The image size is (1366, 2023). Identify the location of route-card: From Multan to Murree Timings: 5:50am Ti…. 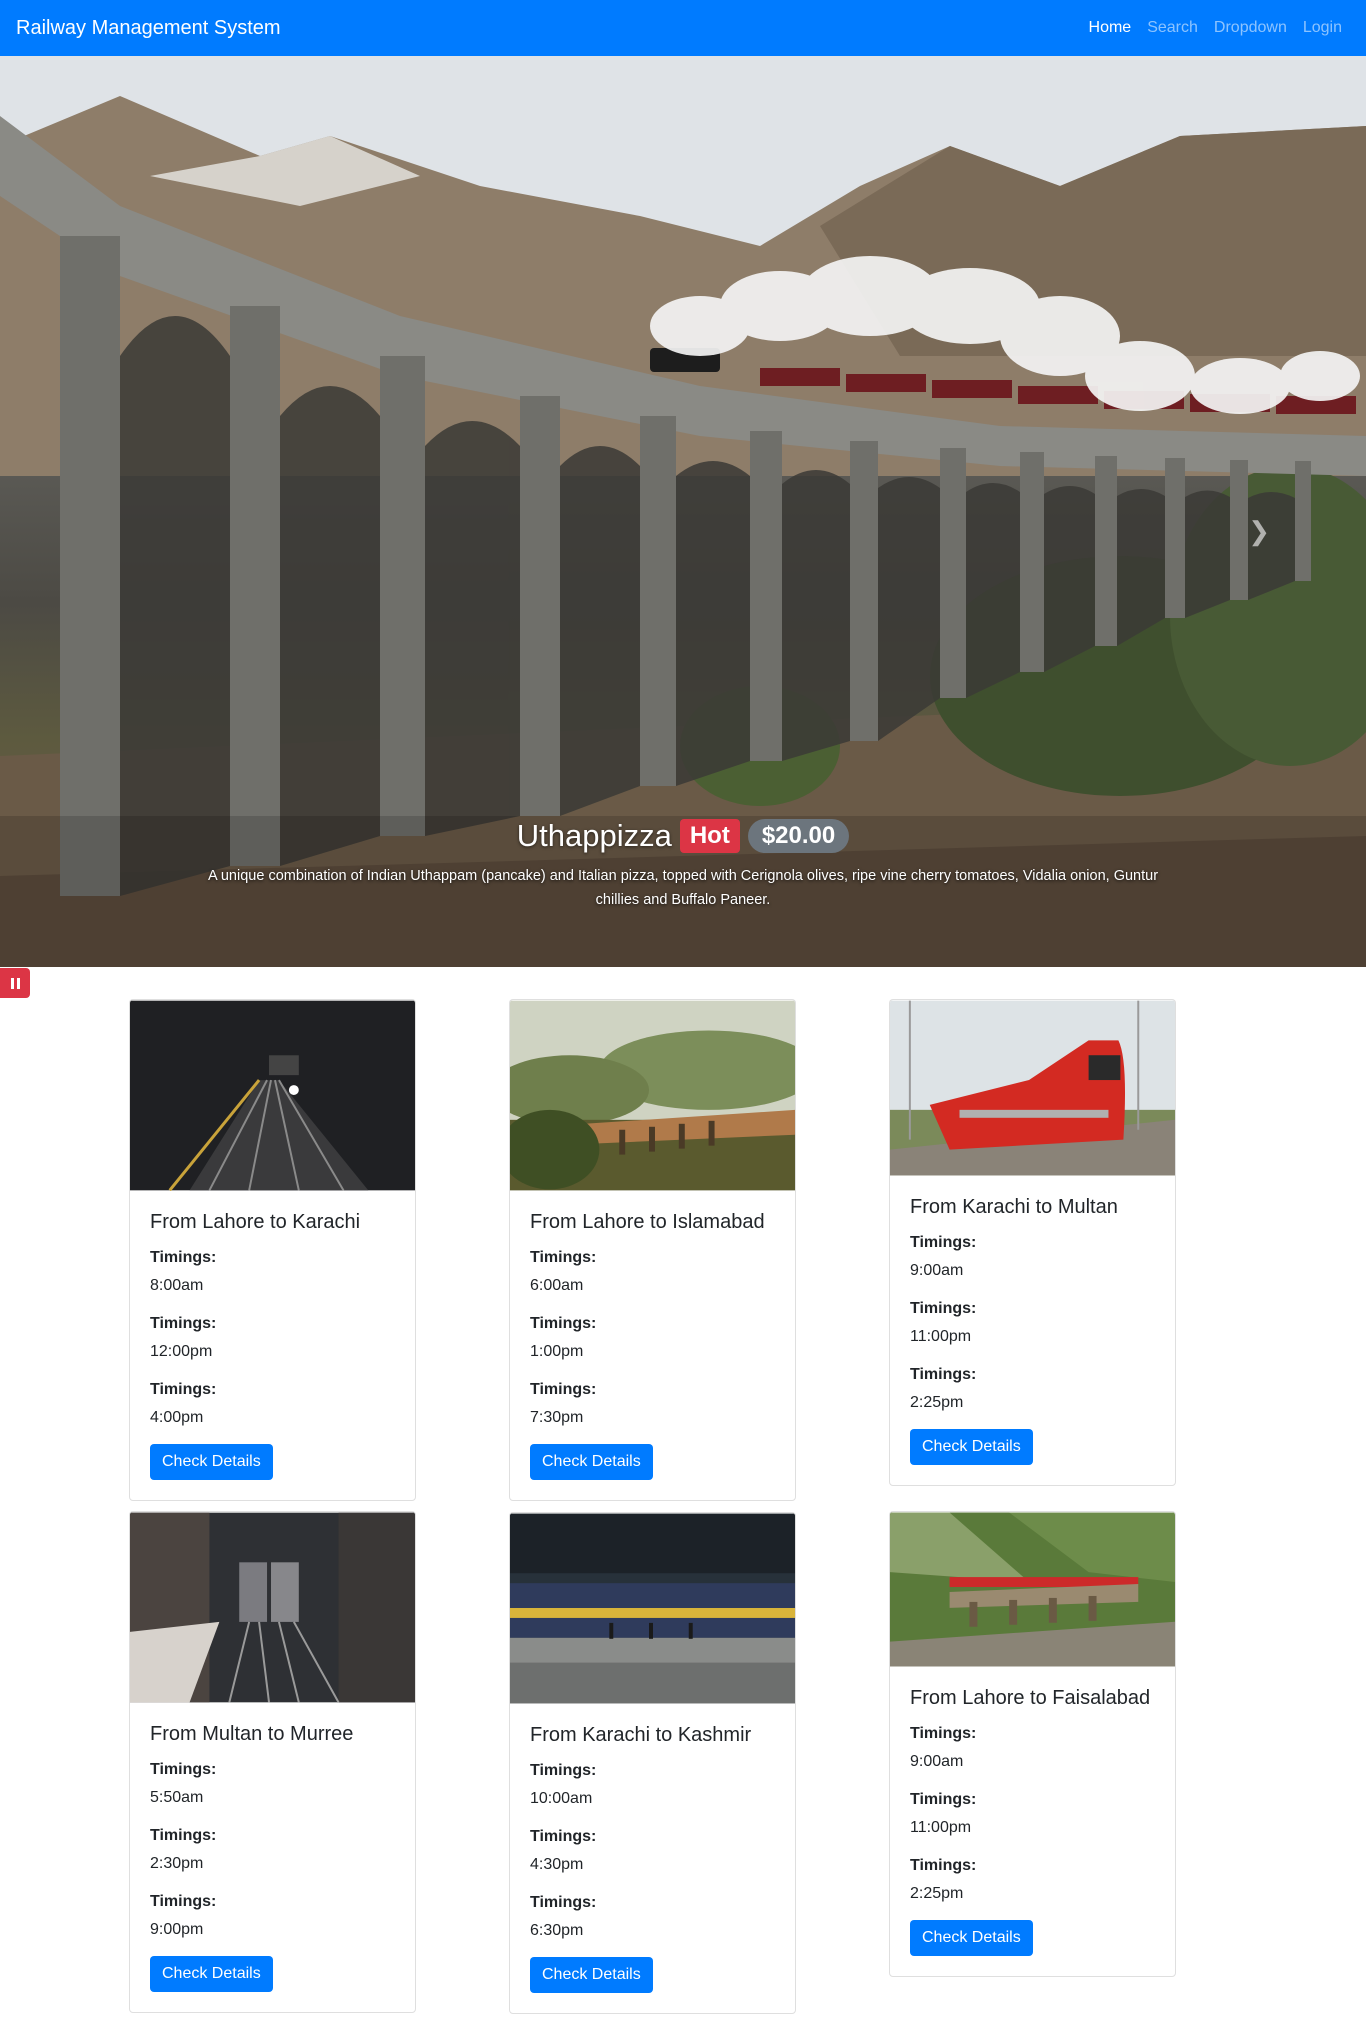
(272, 1762).